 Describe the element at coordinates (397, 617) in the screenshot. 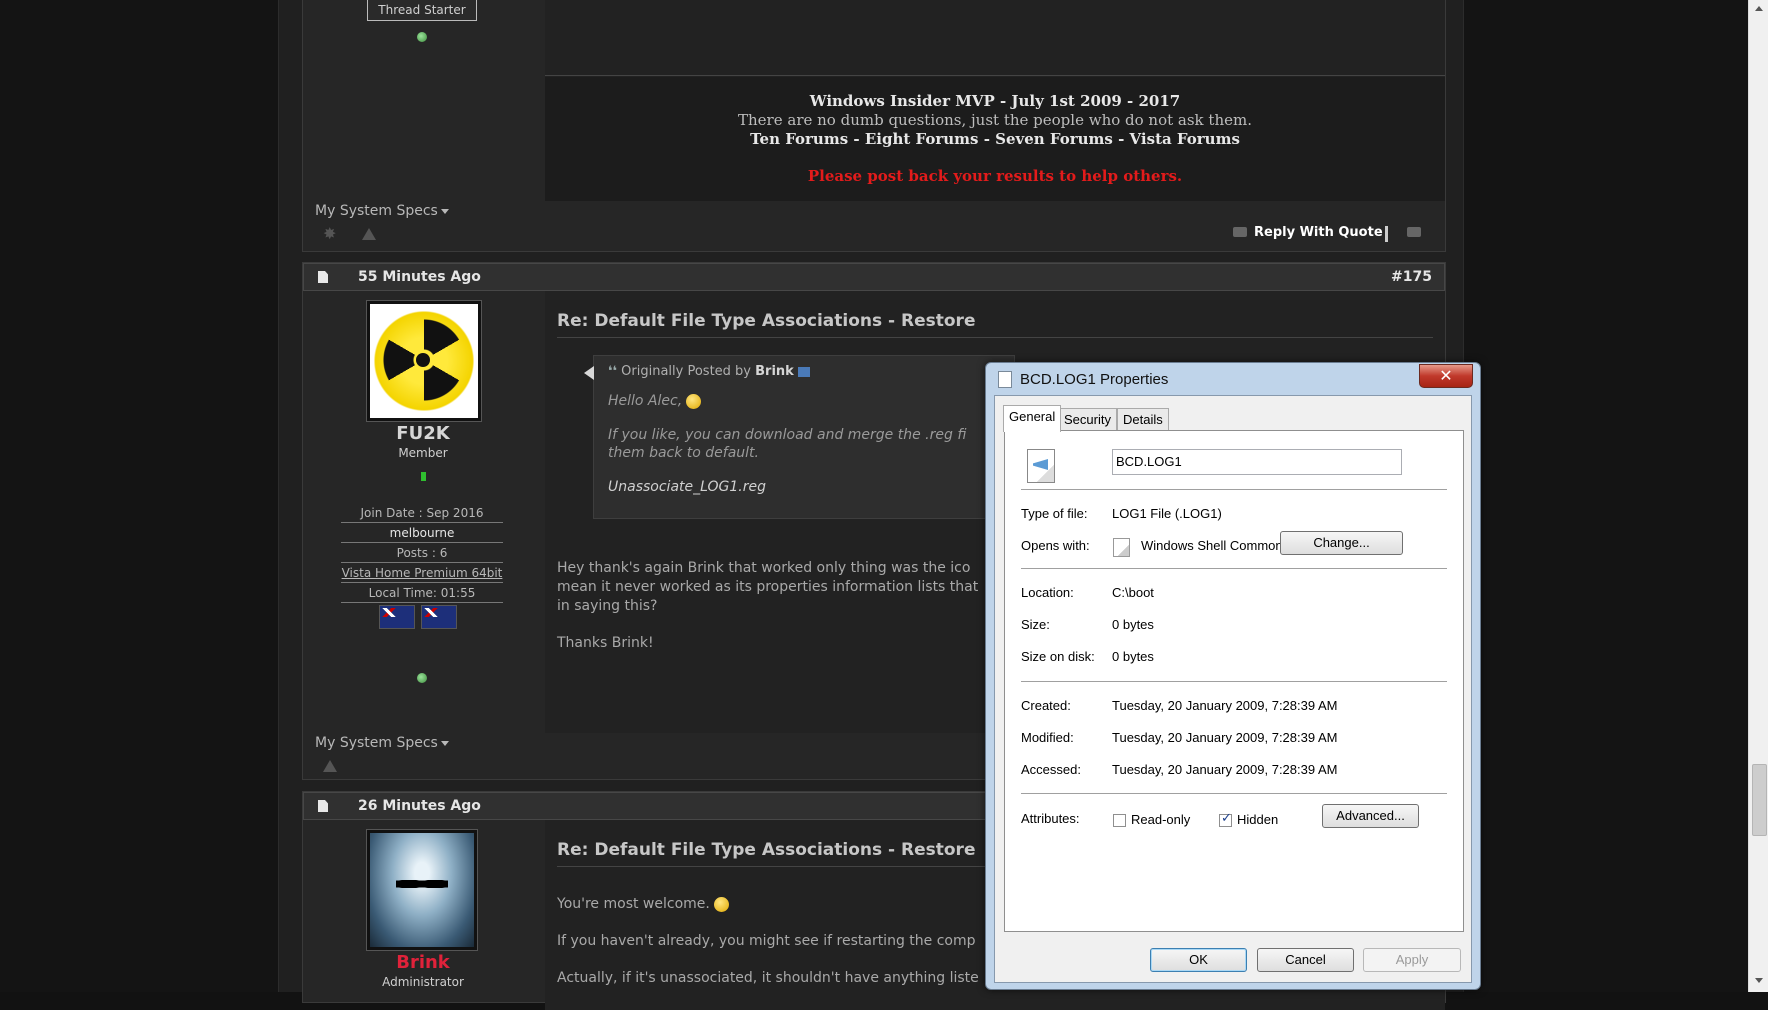

I see `australia-flag-icon` at that location.